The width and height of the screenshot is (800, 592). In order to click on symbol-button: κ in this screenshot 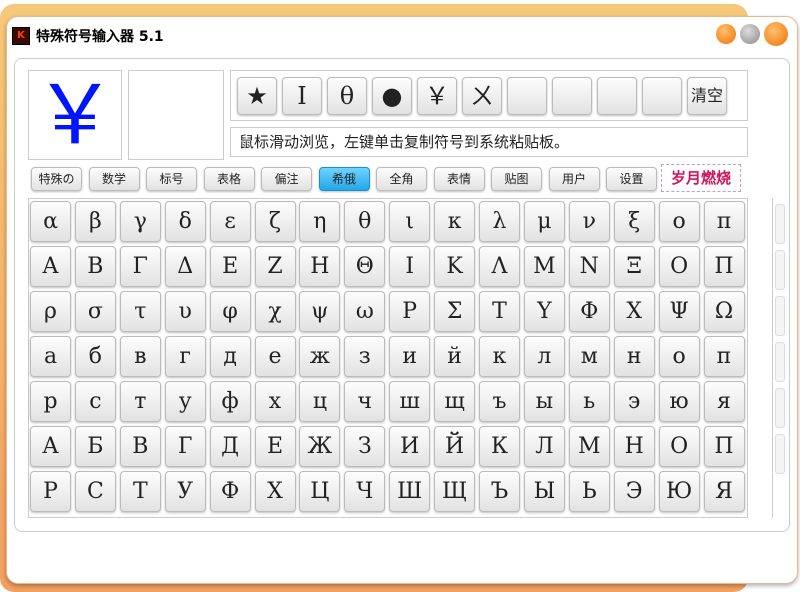, I will do `click(455, 221)`.